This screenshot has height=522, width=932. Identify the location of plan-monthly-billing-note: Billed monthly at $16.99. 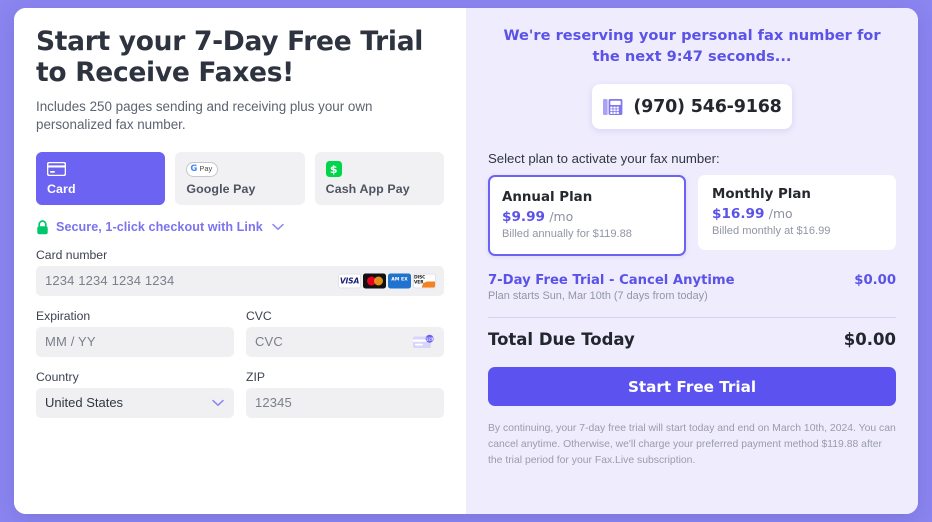
(771, 231).